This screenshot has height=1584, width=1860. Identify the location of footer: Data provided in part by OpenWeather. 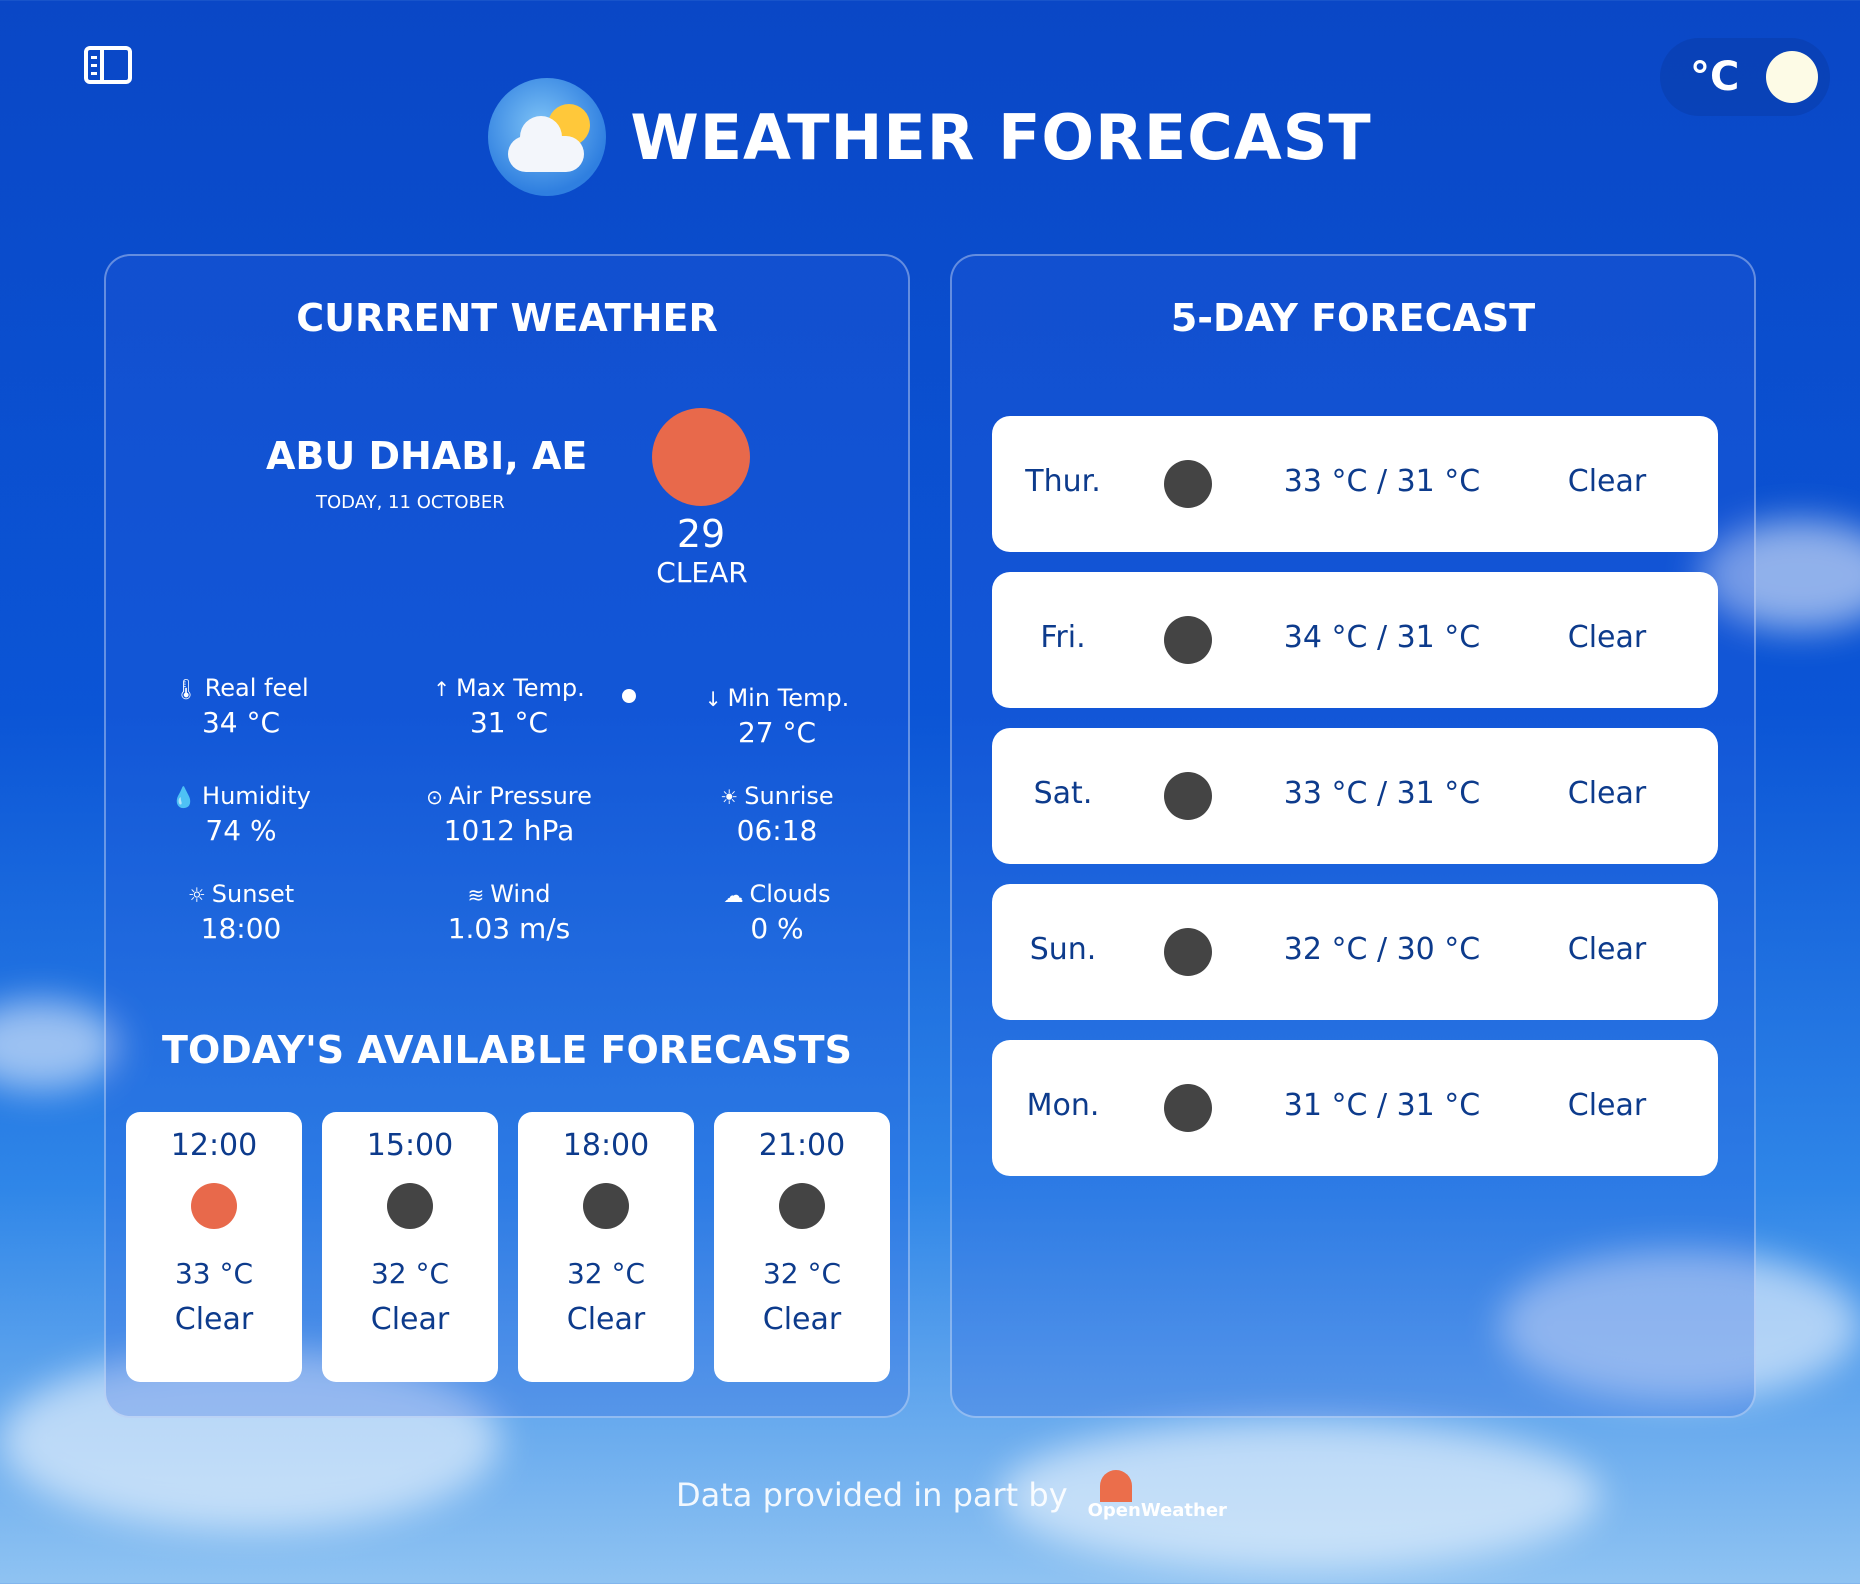
(951, 1495).